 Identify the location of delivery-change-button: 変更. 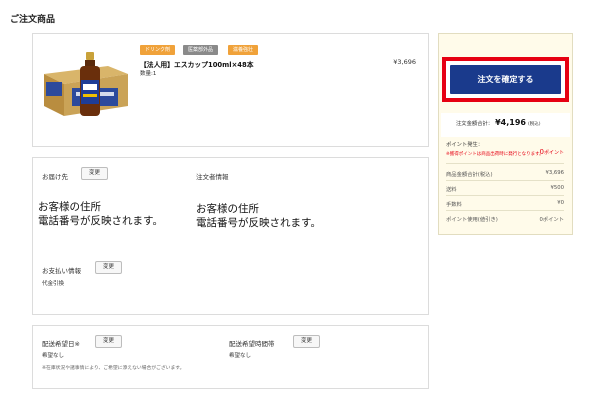
(95, 173).